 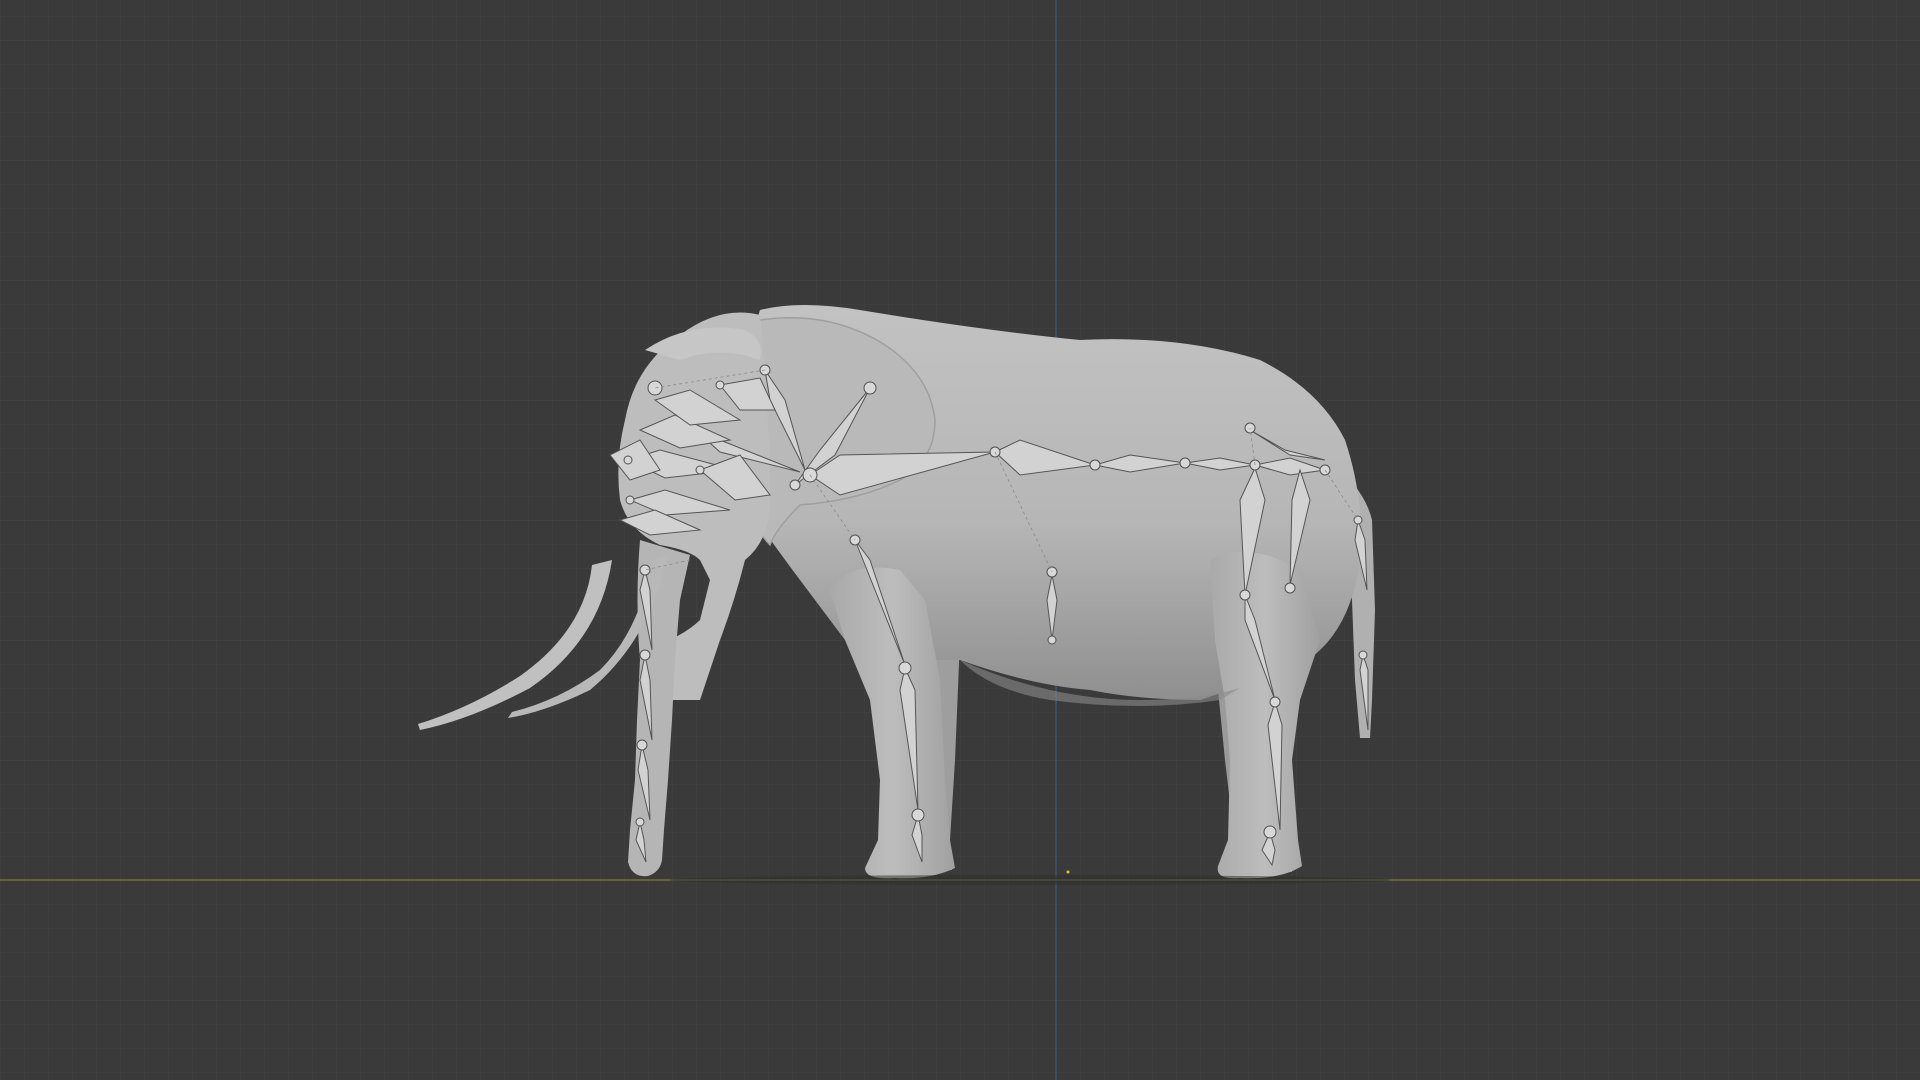 What do you see at coordinates (795, 485) in the screenshot?
I see `joint-head` at bounding box center [795, 485].